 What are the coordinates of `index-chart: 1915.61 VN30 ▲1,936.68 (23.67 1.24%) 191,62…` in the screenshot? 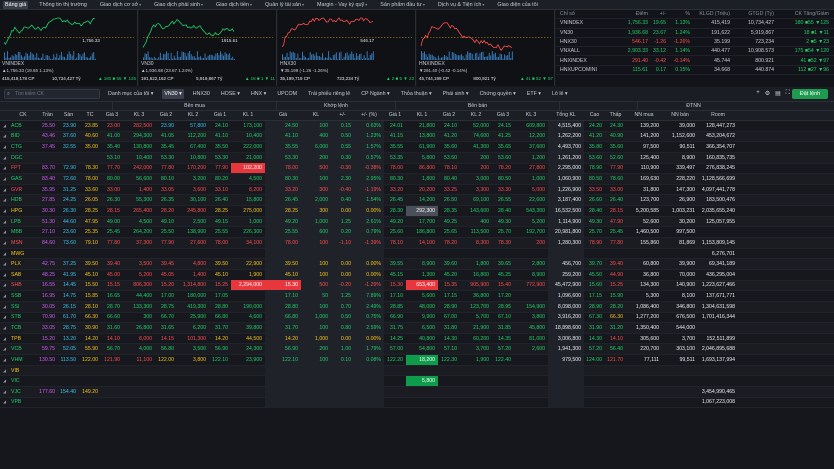 It's located at (208, 48).